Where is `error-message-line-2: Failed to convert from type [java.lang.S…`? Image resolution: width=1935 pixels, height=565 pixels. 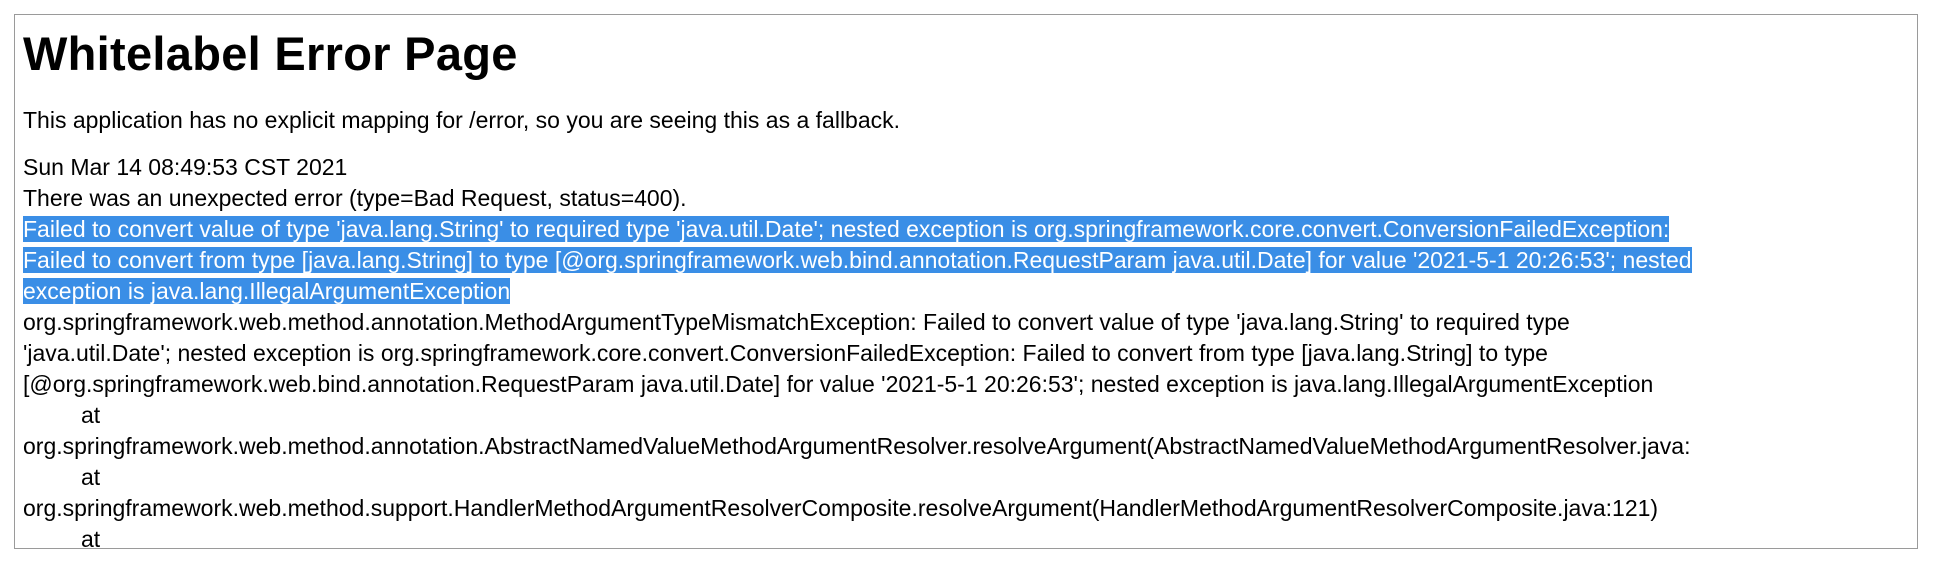
error-message-line-2: Failed to convert from type [java.lang.S… is located at coordinates (970, 260).